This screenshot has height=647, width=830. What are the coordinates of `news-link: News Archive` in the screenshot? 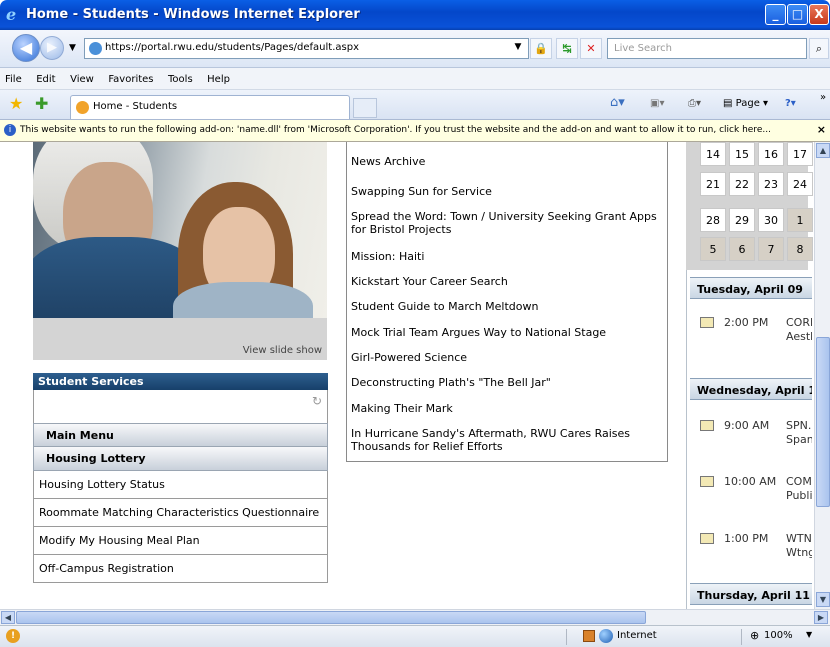 It's located at (506, 161).